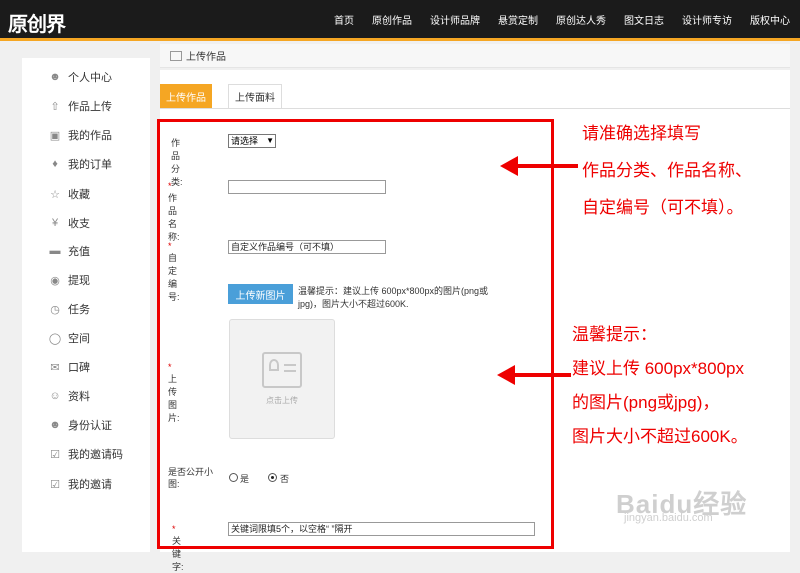  Describe the element at coordinates (245, 141) in the screenshot. I see `category-select-value: 请选择` at that location.